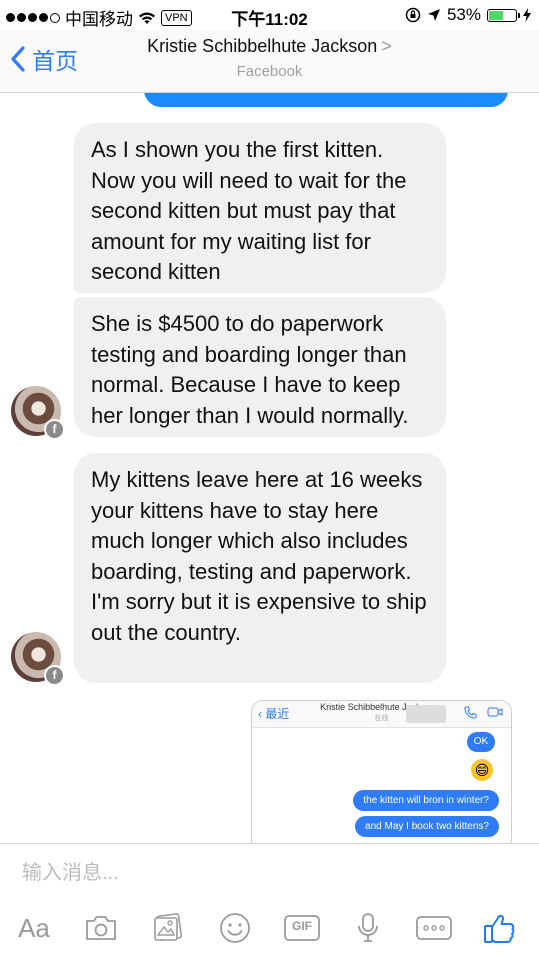 Image resolution: width=539 pixels, height=961 pixels. What do you see at coordinates (101, 928) in the screenshot?
I see `camera-icon` at bounding box center [101, 928].